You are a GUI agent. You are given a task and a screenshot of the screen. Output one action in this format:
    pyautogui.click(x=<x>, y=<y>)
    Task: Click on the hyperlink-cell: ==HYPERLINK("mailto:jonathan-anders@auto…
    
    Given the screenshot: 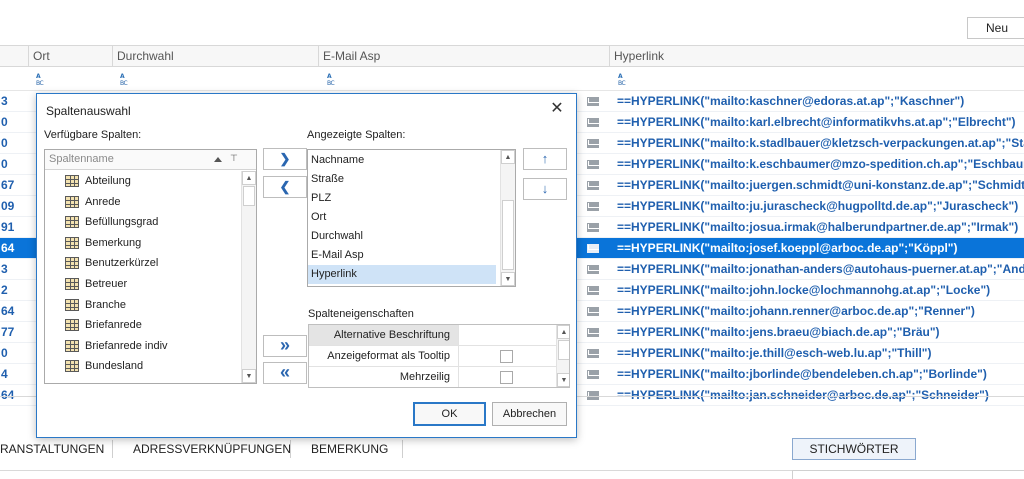 What is the action you would take?
    pyautogui.click(x=820, y=269)
    